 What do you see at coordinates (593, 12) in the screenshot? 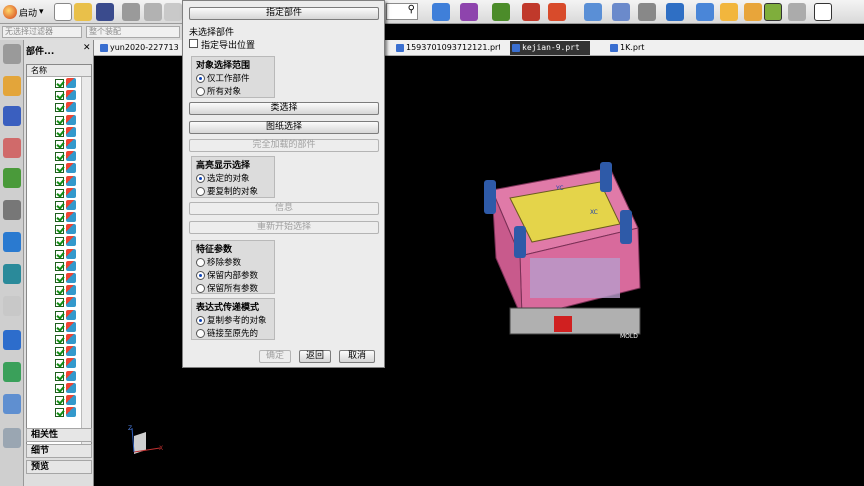
I see `layer-icon` at bounding box center [593, 12].